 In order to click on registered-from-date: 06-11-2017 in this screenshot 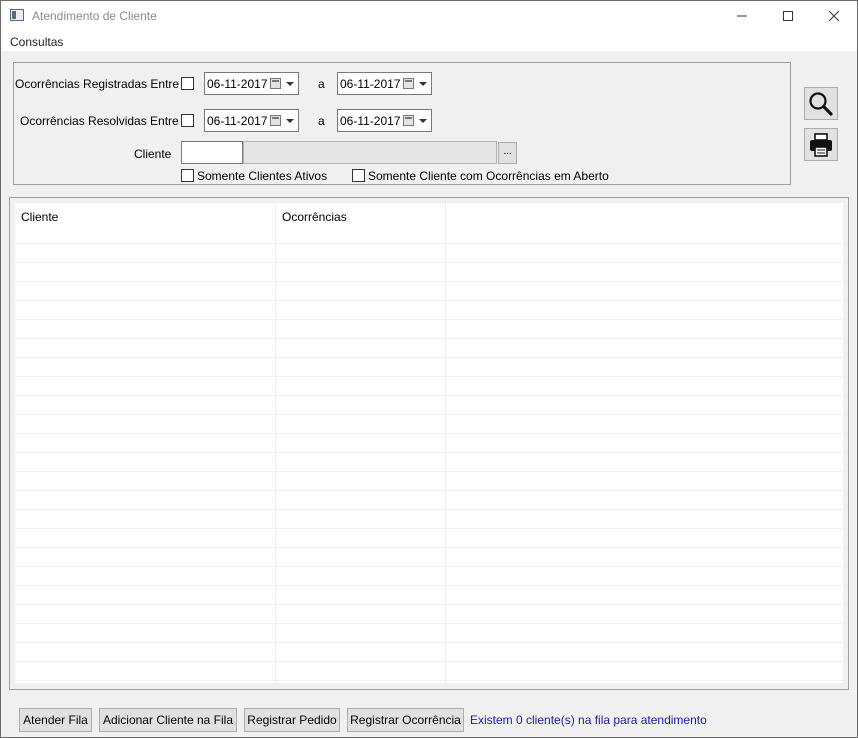, I will do `click(251, 83)`.